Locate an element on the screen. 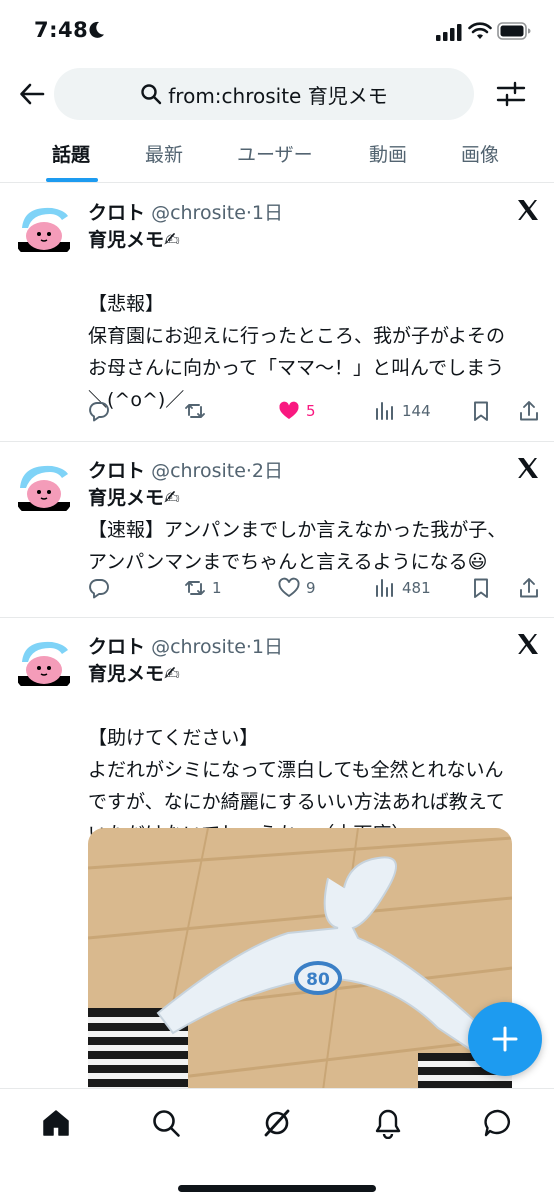 The width and height of the screenshot is (554, 1200). tweet-actions: 1 9 481 is located at coordinates (277, 588).